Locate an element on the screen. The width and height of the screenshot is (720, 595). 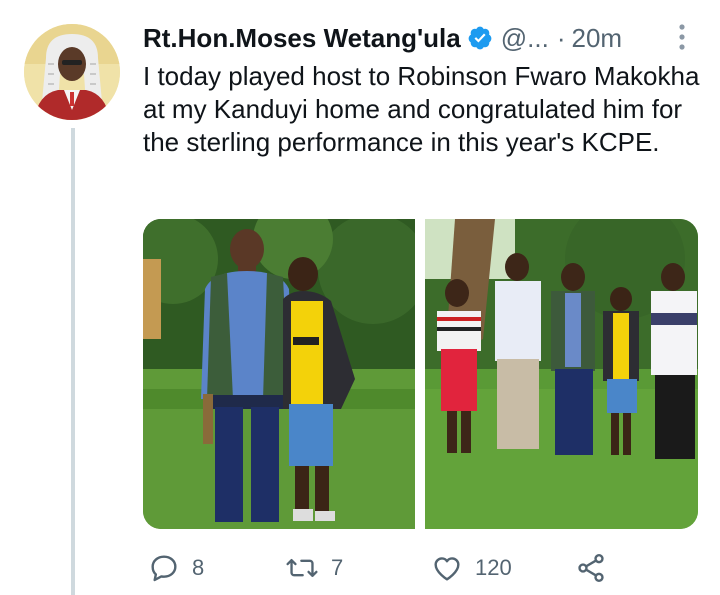
author-avatar is located at coordinates (72, 72).